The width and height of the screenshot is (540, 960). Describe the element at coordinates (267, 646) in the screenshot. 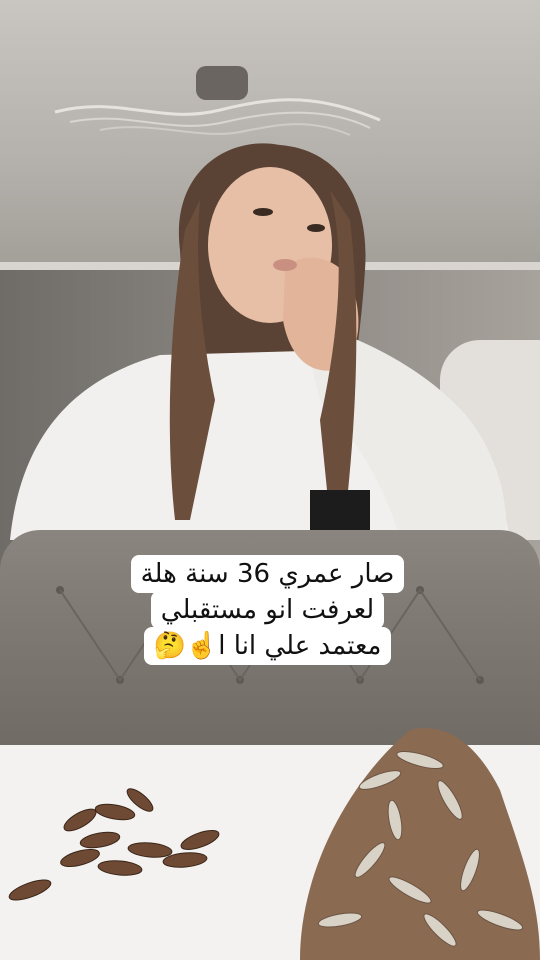

I see `caption-line-3: معتمد علي انا ا☝️🤔` at that location.